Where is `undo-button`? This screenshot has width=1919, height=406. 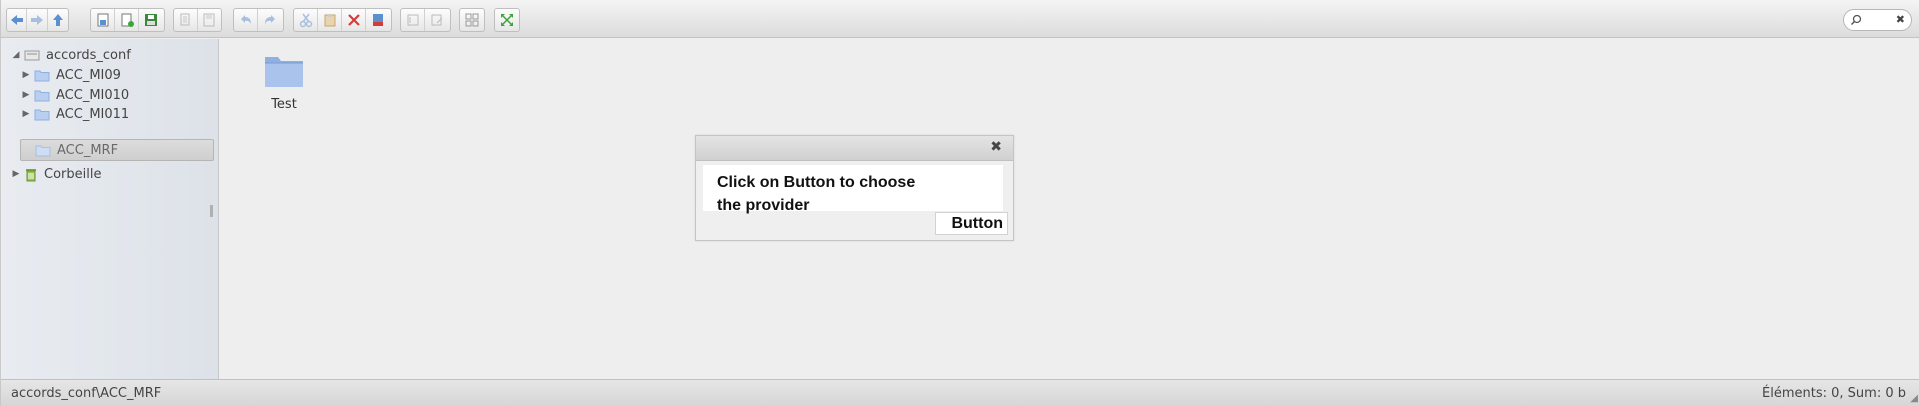
undo-button is located at coordinates (246, 20).